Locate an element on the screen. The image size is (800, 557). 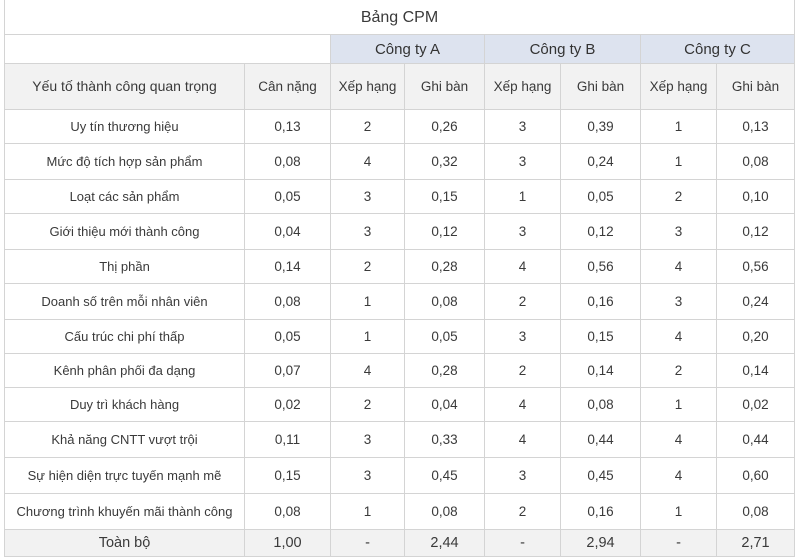
company-a-score-cell: 0,32 is located at coordinates (444, 161).